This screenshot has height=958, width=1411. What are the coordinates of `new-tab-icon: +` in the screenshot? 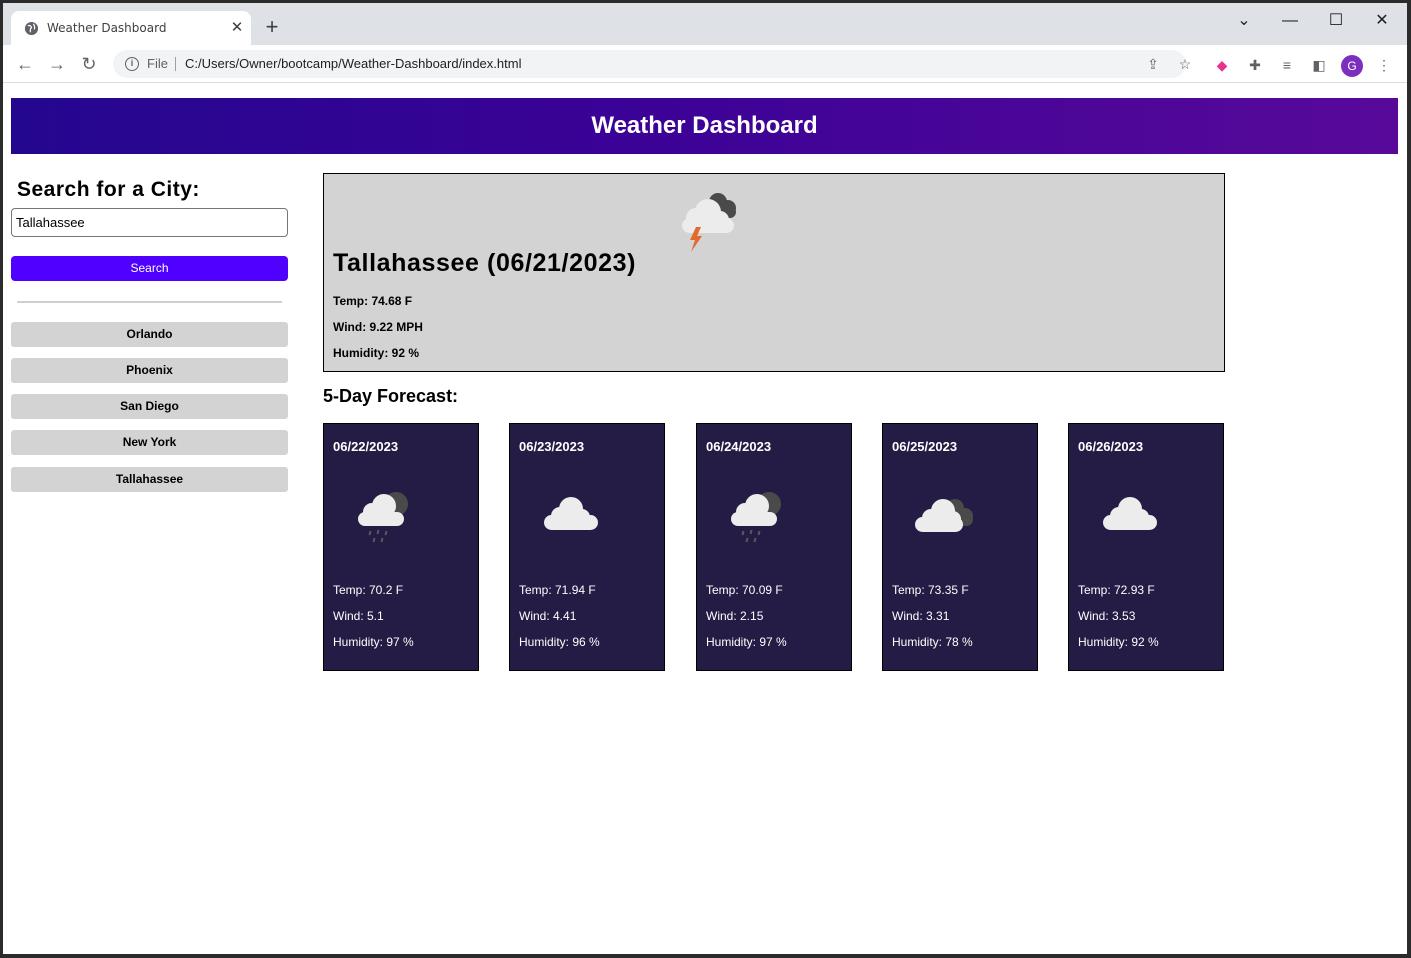 It's located at (272, 27).